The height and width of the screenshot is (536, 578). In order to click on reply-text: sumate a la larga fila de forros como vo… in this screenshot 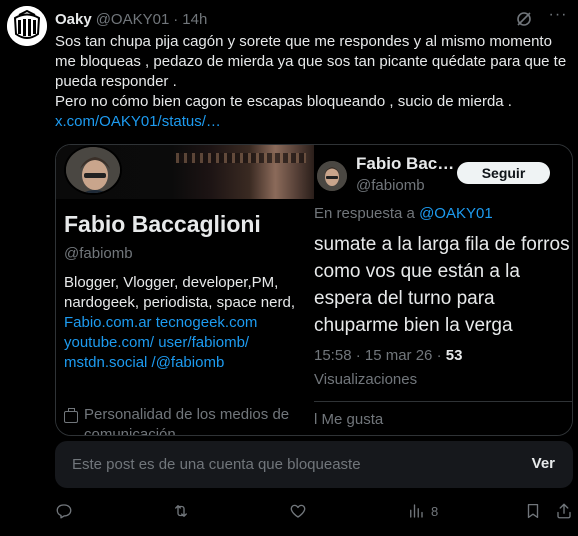, I will do `click(442, 285)`.